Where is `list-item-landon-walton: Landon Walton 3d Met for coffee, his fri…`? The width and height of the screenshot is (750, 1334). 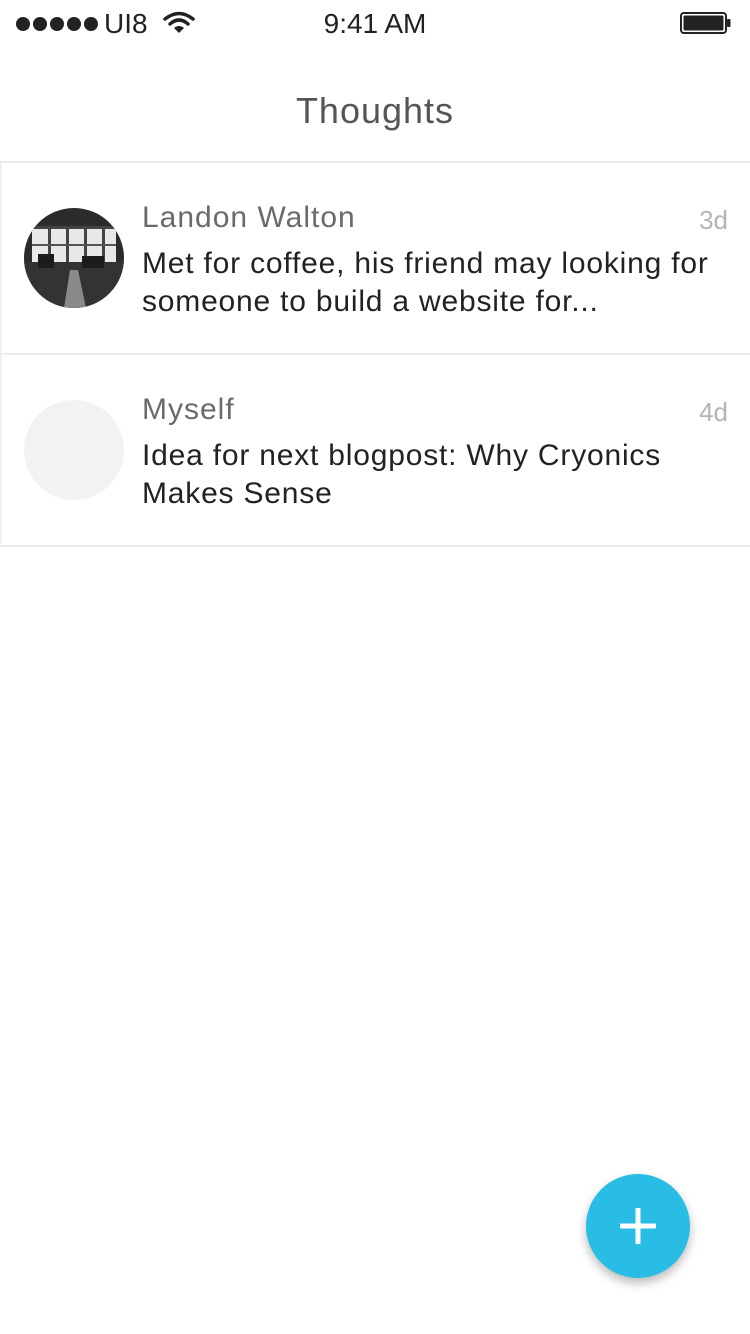
list-item-landon-walton: Landon Walton 3d Met for coffee, his fri… is located at coordinates (375, 259).